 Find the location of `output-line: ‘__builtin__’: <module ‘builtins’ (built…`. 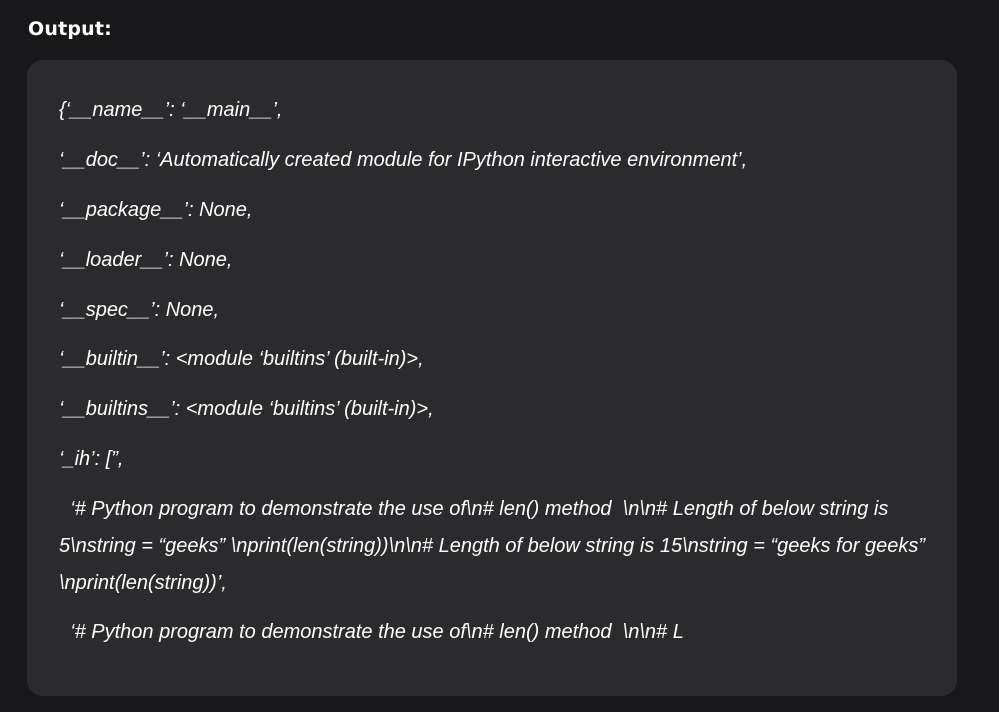

output-line: ‘__builtin__’: <module ‘builtins’ (built… is located at coordinates (241, 359).